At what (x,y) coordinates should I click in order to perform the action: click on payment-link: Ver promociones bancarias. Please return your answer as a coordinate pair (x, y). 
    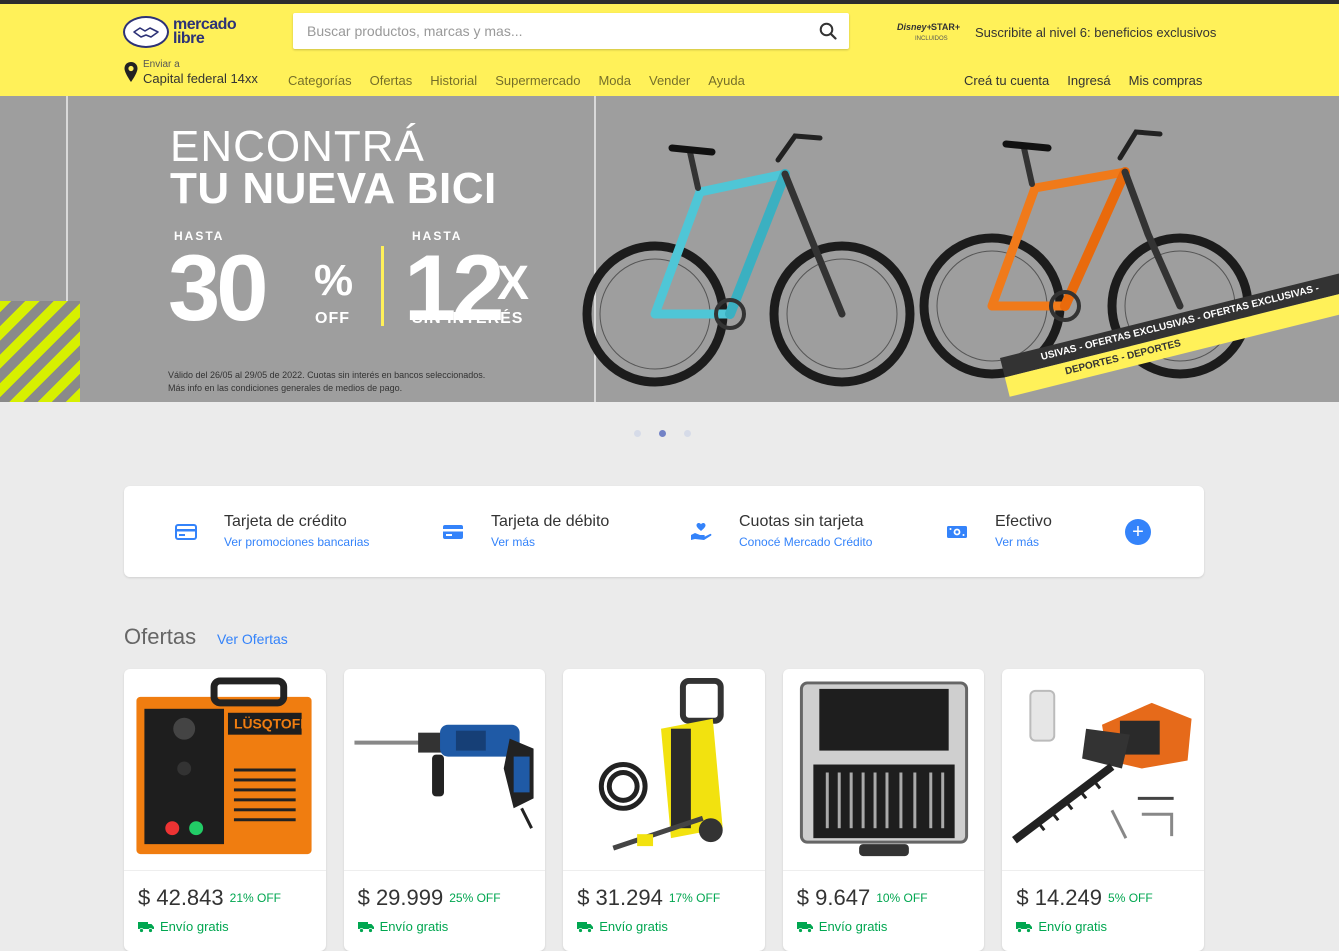
    Looking at the image, I should click on (296, 542).